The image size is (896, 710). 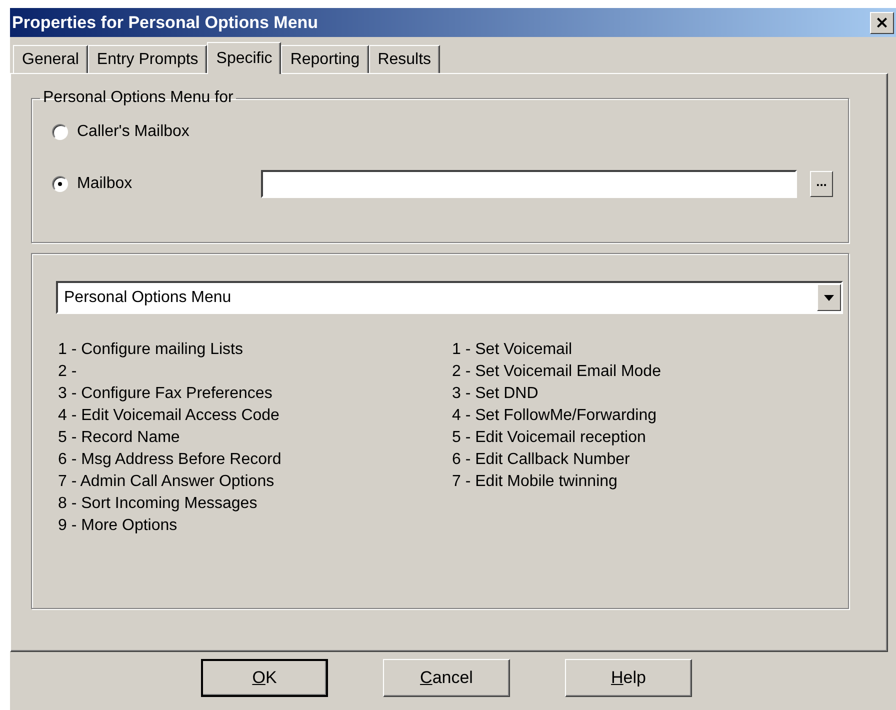 What do you see at coordinates (67, 372) in the screenshot?
I see `menu-option: 2 -` at bounding box center [67, 372].